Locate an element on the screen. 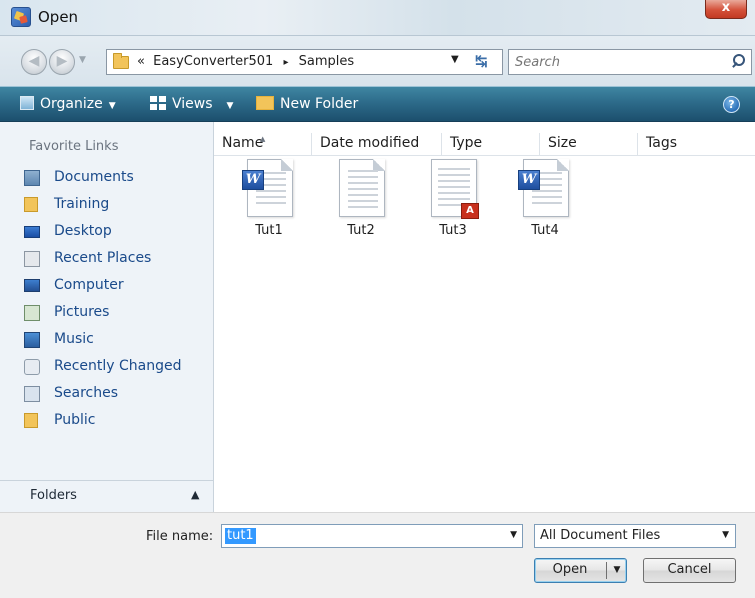 This screenshot has width=755, height=598. open-button: Open ▼ is located at coordinates (580, 570).